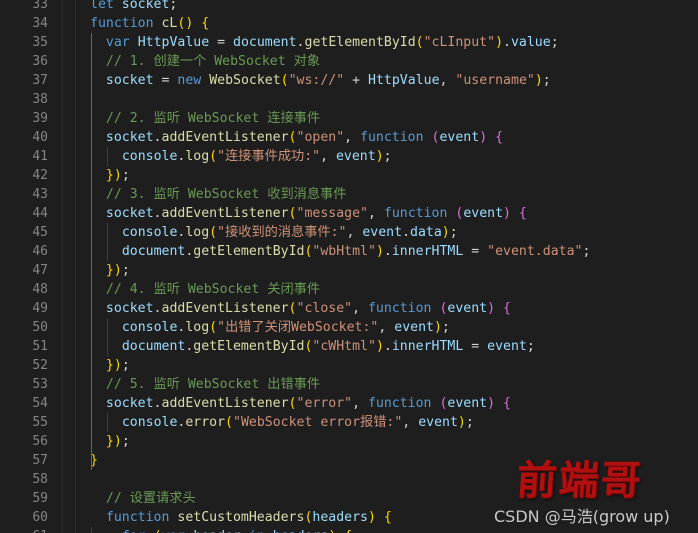 This screenshot has width=698, height=533. Describe the element at coordinates (205, 384) in the screenshot. I see `code-line: // 5. 监听 WebSocket 出错事件` at that location.